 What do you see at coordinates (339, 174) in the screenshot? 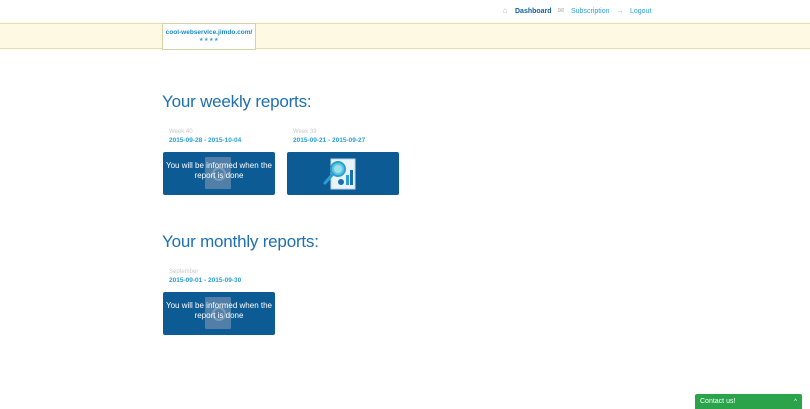
I see `magnifier-report-icon` at bounding box center [339, 174].